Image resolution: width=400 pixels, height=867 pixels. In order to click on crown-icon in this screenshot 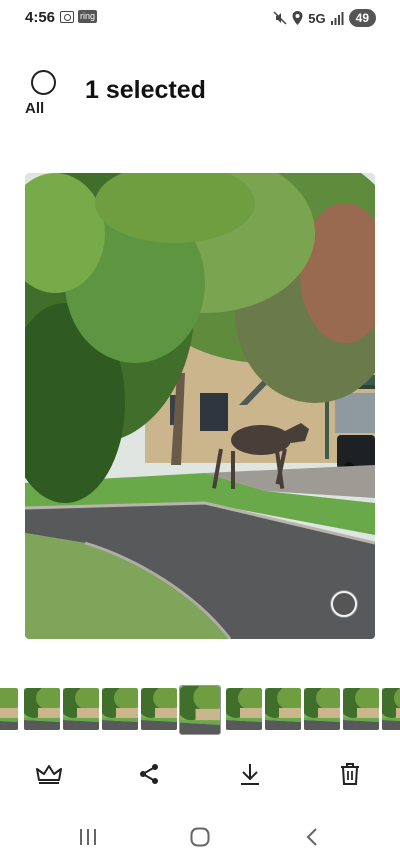, I will do `click(49, 774)`.